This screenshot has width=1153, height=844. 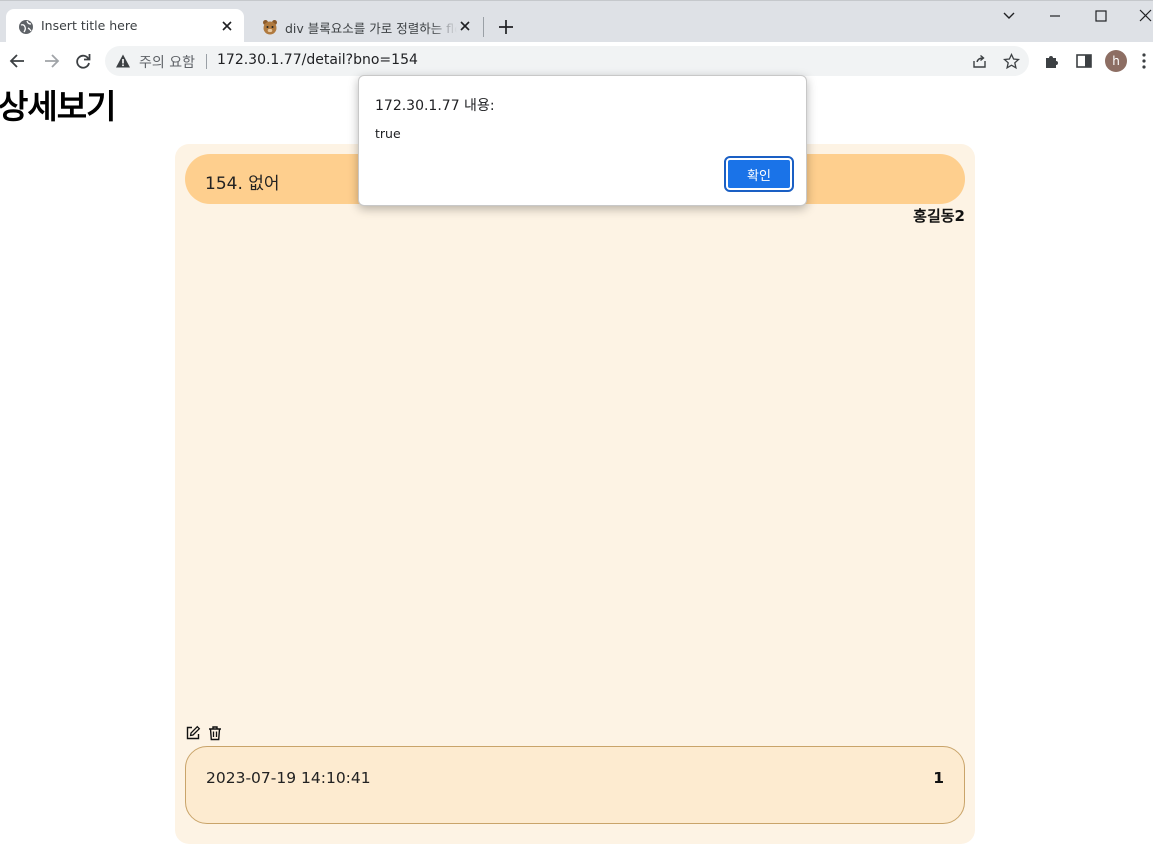 I want to click on tab-insert-title: Insert title here, so click(x=125, y=26).